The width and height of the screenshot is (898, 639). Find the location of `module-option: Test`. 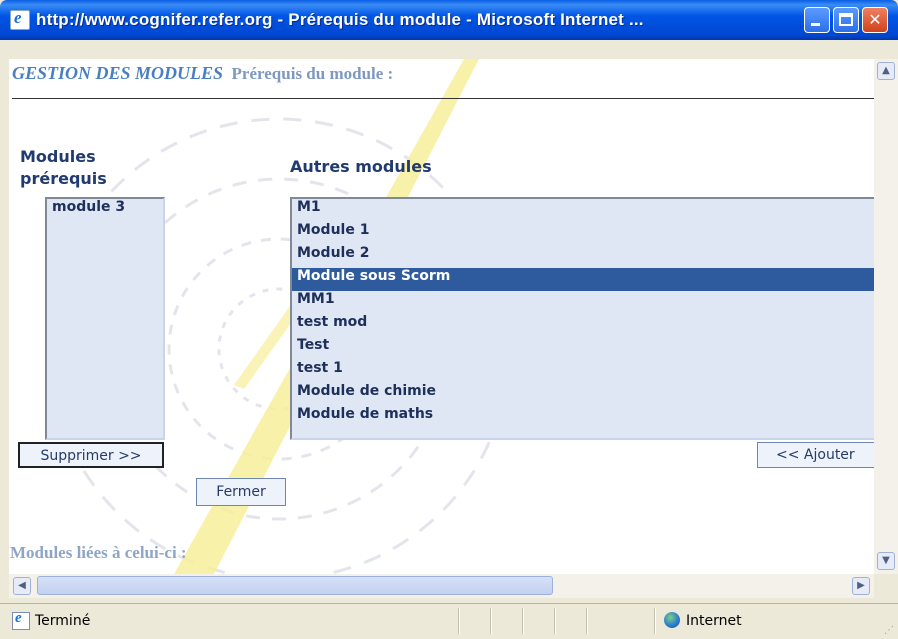

module-option: Test is located at coordinates (583, 348).